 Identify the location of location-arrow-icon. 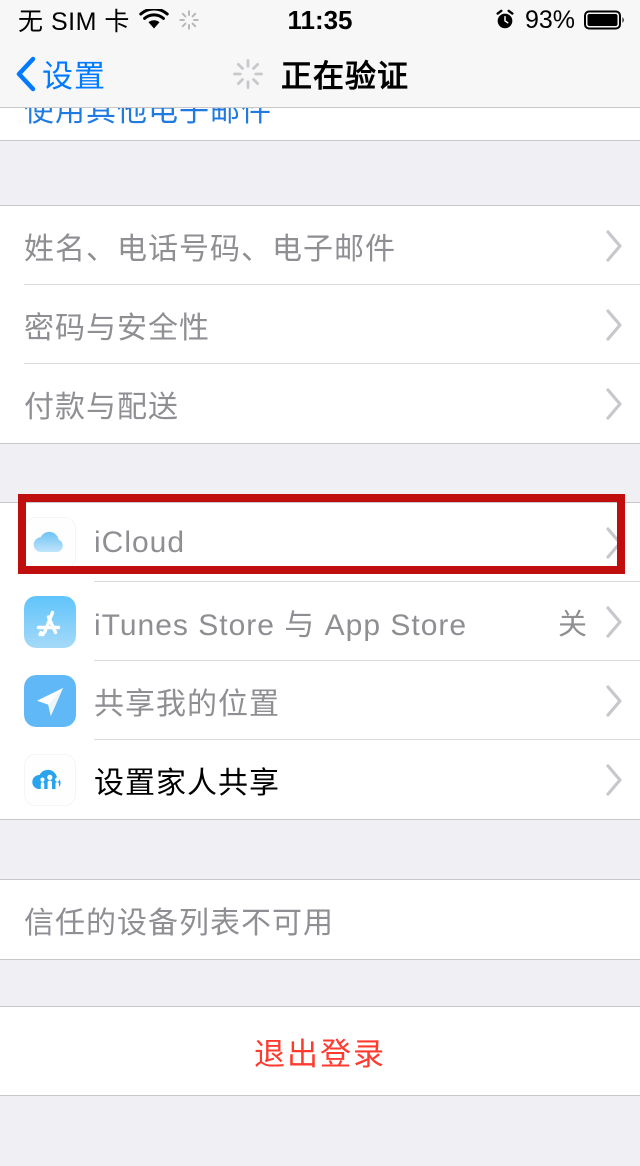
(50, 700).